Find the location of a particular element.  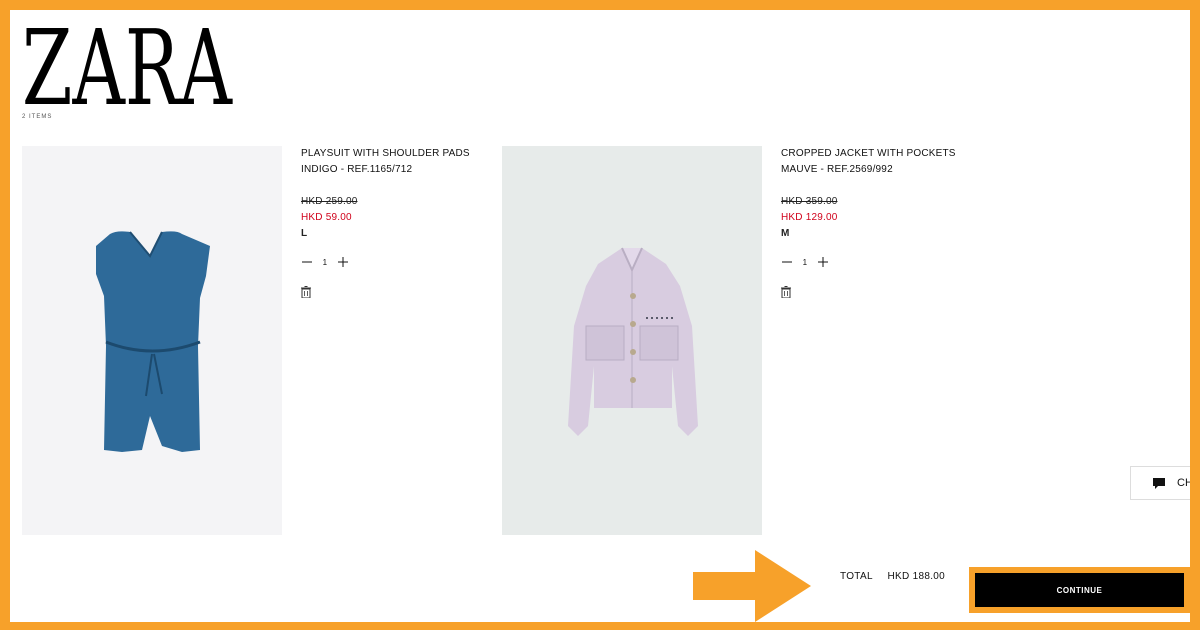

continue-highlight: CONTINUE is located at coordinates (1079, 590).